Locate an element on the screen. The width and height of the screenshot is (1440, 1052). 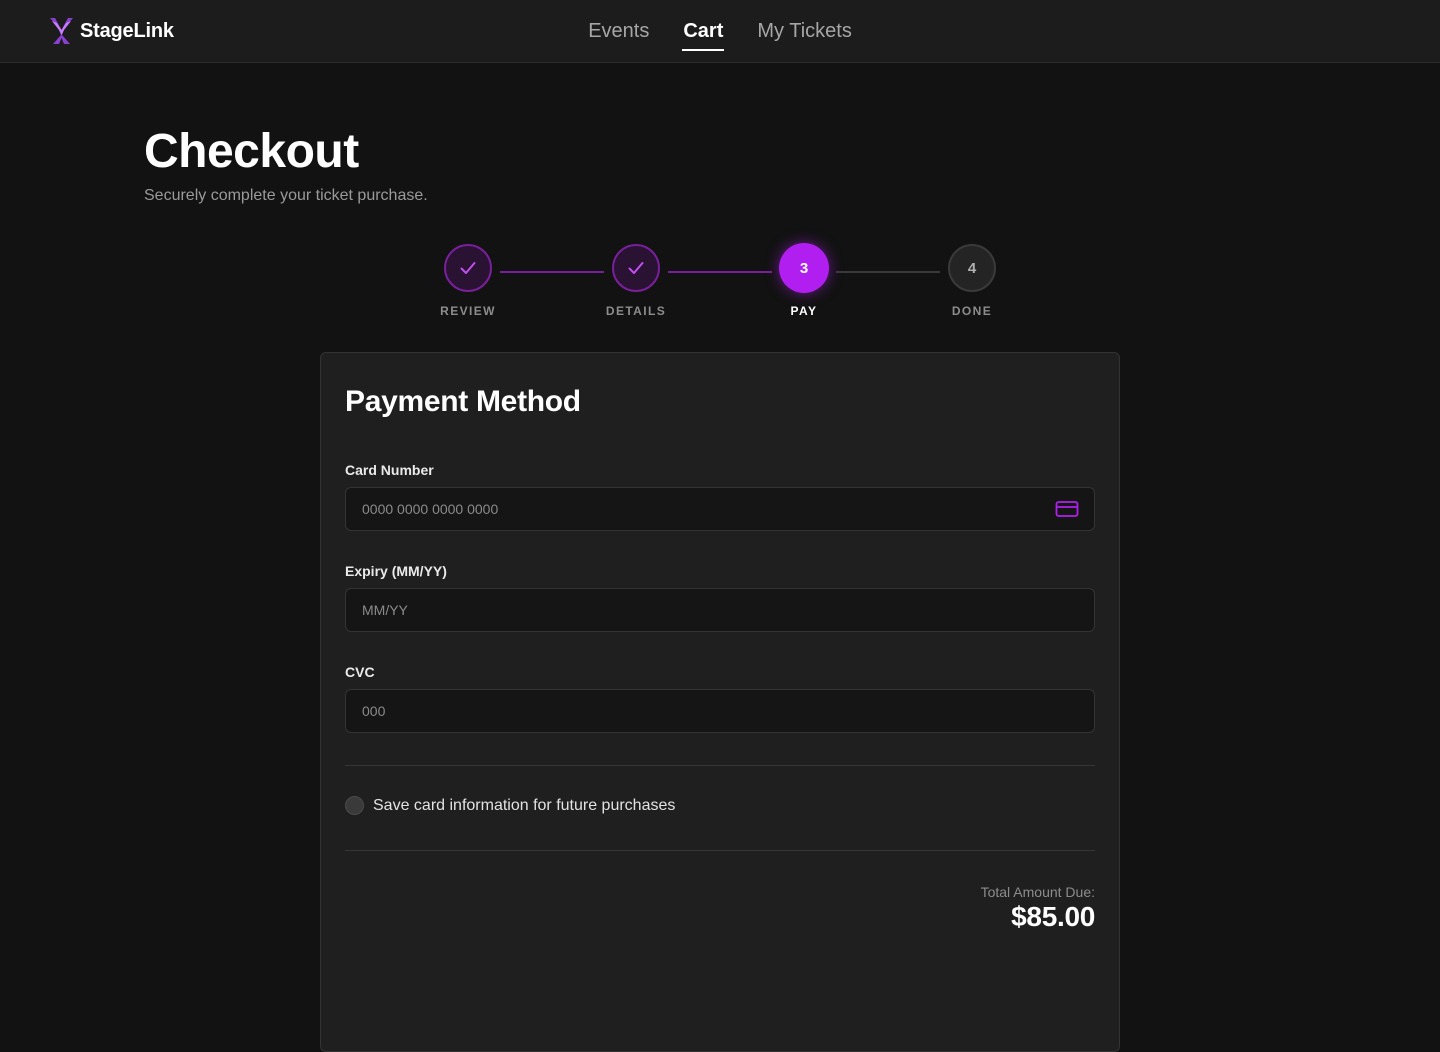
nav-link-events: Events is located at coordinates (618, 31).